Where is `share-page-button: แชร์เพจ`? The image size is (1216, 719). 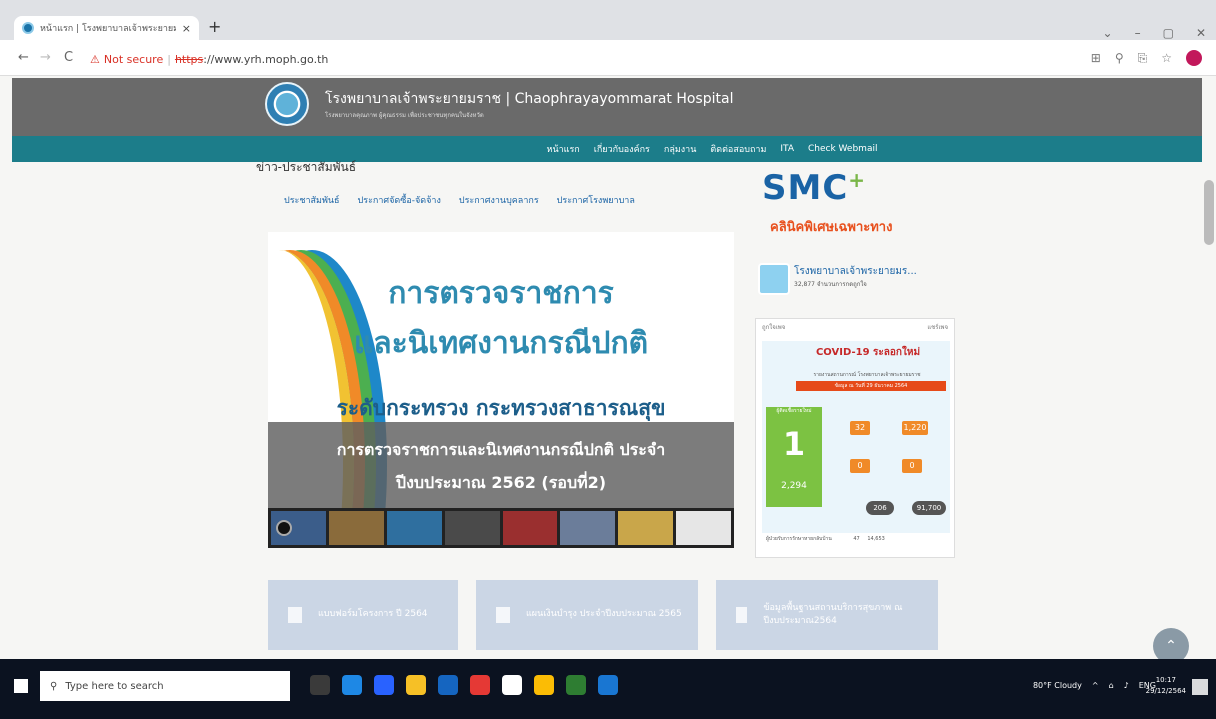 share-page-button: แชร์เพจ is located at coordinates (937, 328).